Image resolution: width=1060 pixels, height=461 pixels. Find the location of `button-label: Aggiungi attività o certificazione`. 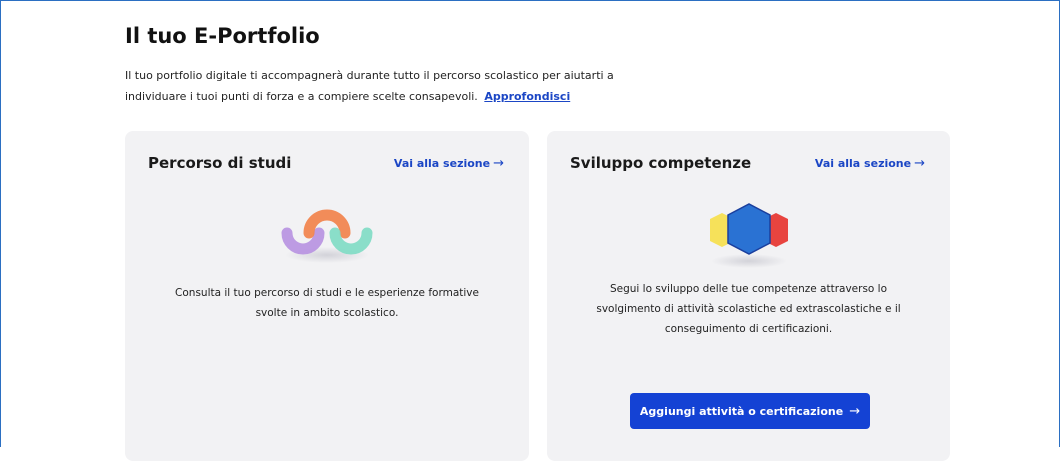

button-label: Aggiungi attività o certificazione is located at coordinates (741, 411).